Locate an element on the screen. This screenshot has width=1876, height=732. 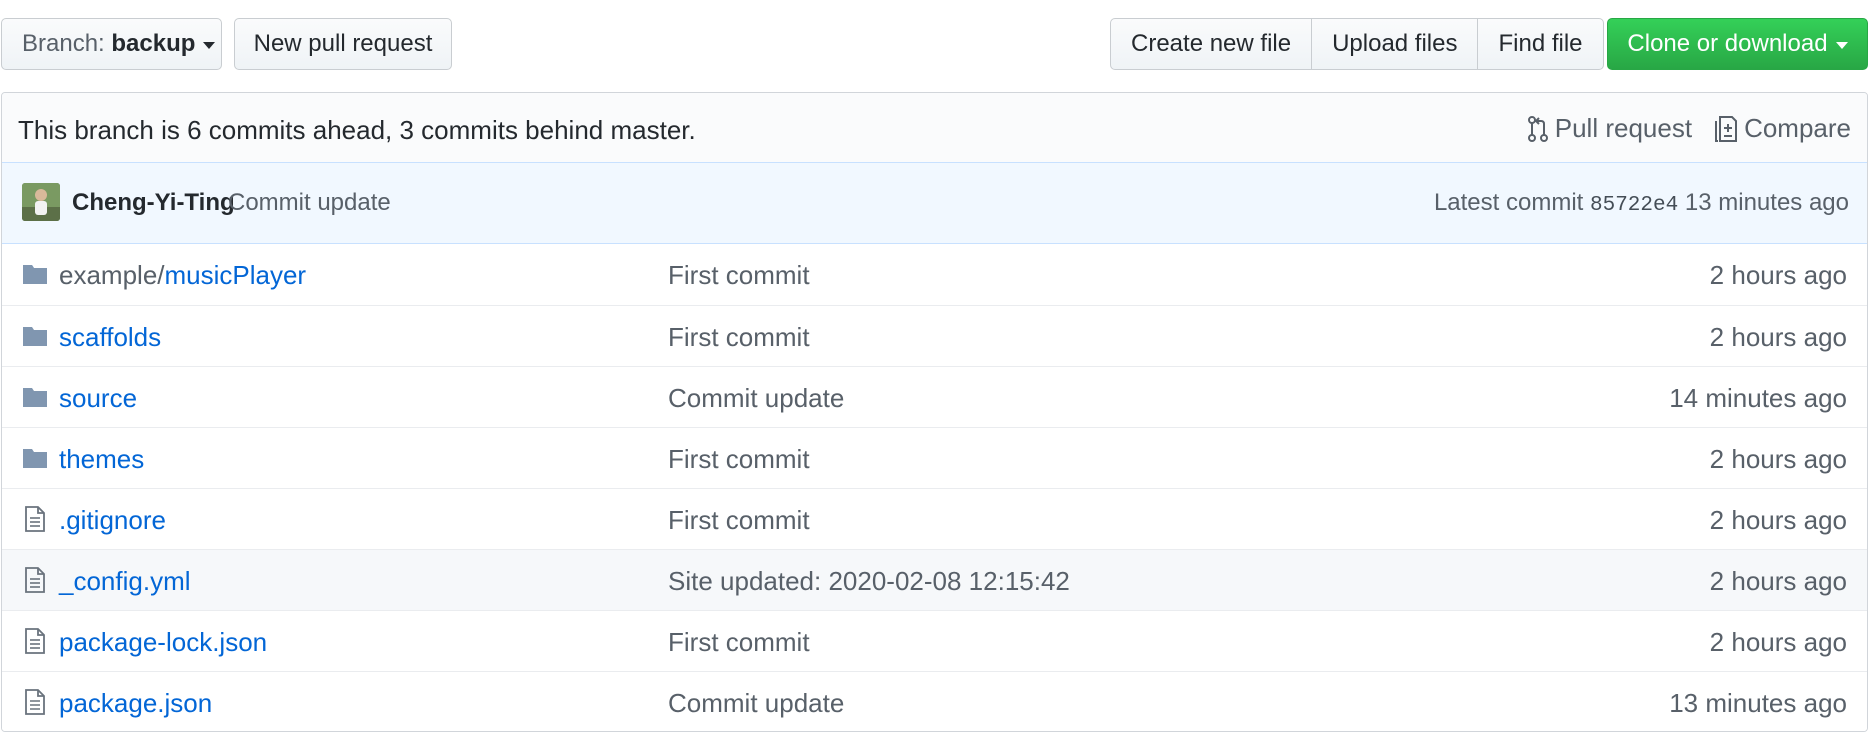
upload-files-label: Upload files is located at coordinates (1395, 43).